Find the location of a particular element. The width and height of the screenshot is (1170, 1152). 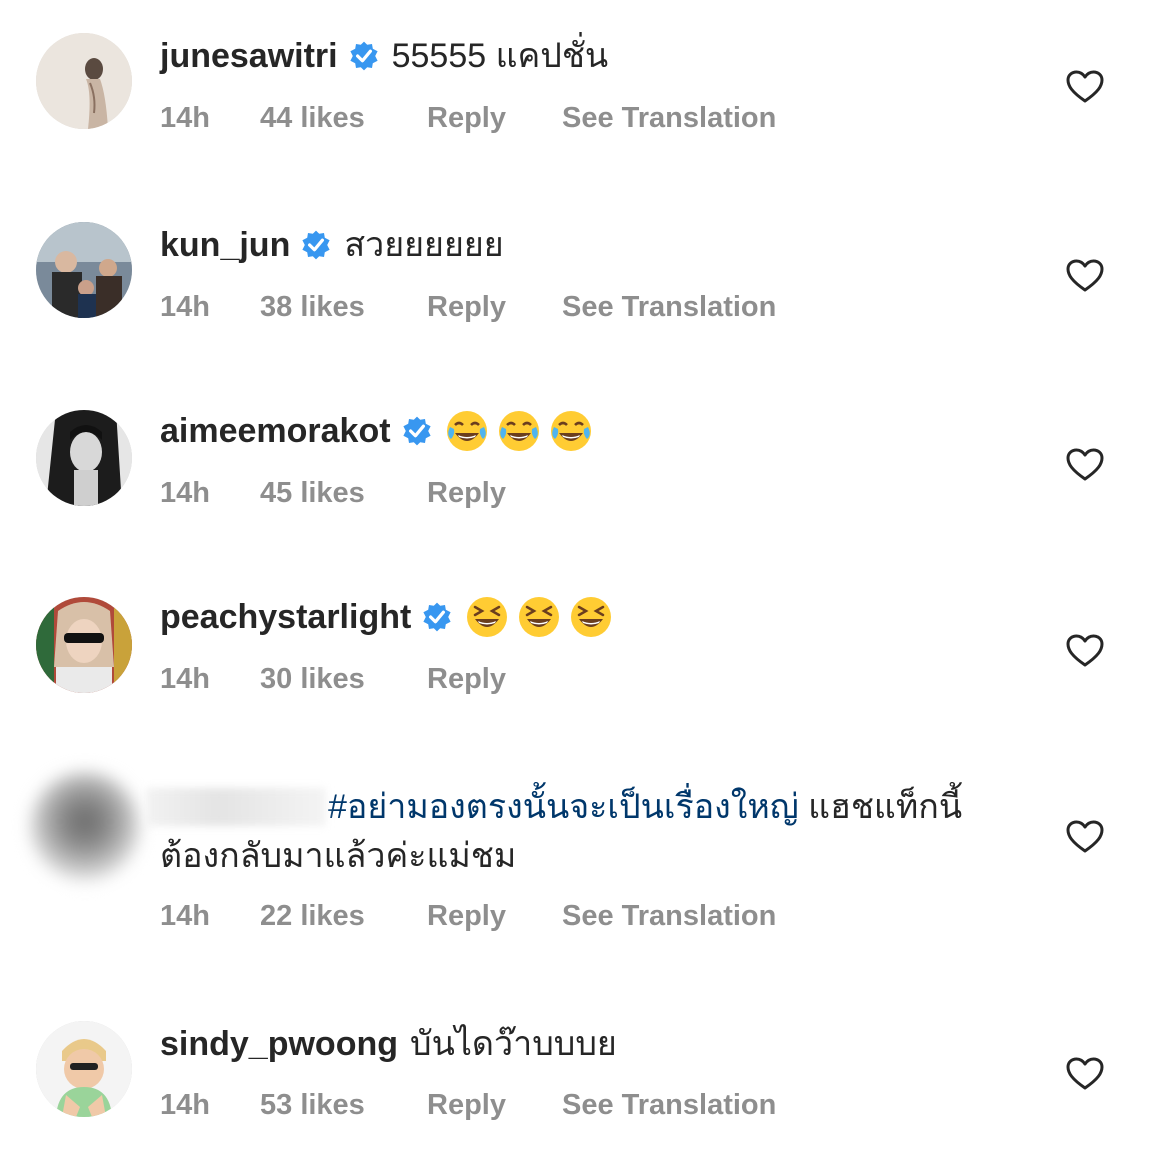

likes-count: 45 likes is located at coordinates (343, 493).